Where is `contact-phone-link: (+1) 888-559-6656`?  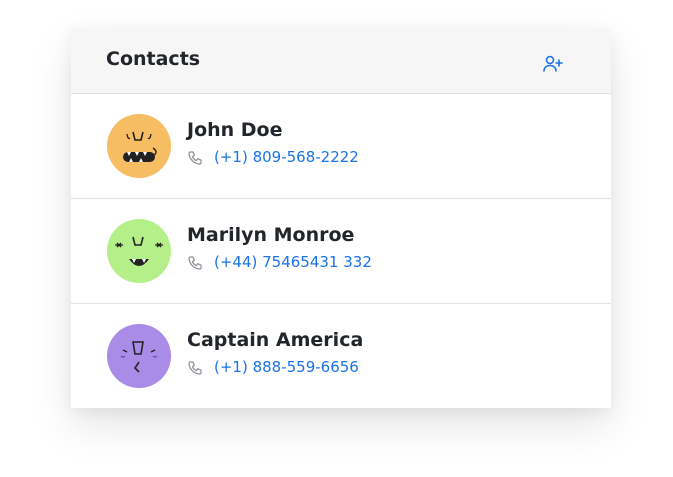 contact-phone-link: (+1) 888-559-6656 is located at coordinates (286, 367).